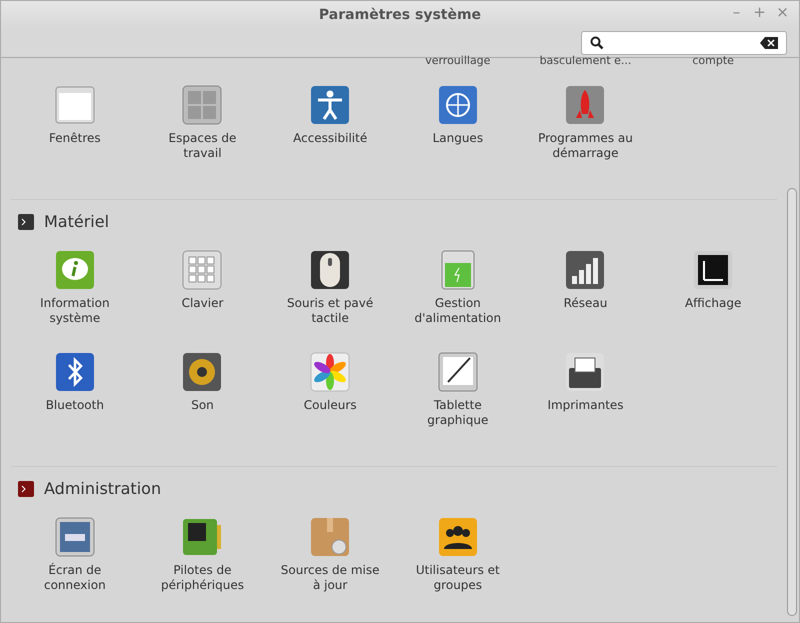 This screenshot has height=623, width=800. I want to click on settings-item: Langues, so click(458, 133).